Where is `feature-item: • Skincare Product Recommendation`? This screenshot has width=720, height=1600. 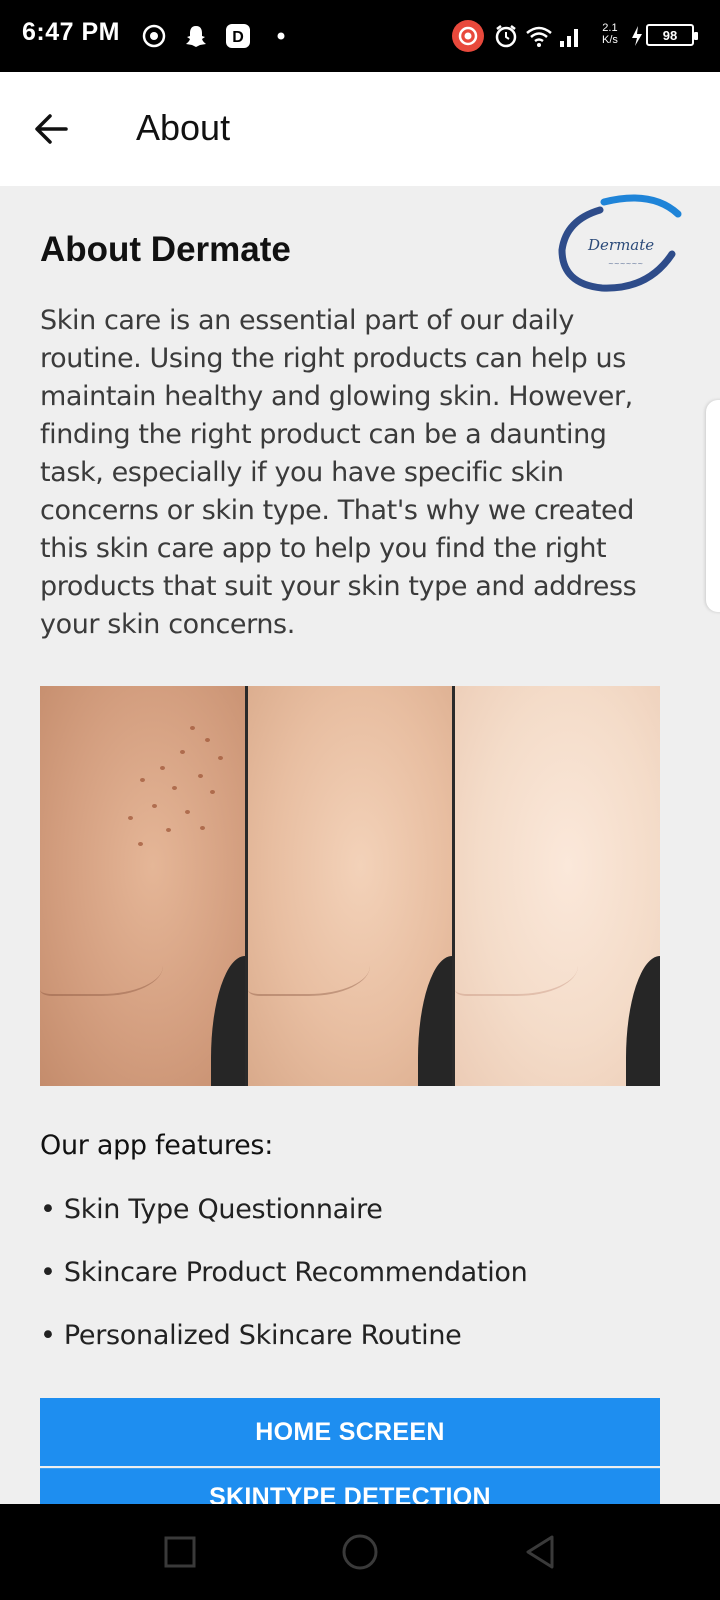 feature-item: • Skincare Product Recommendation is located at coordinates (284, 1272).